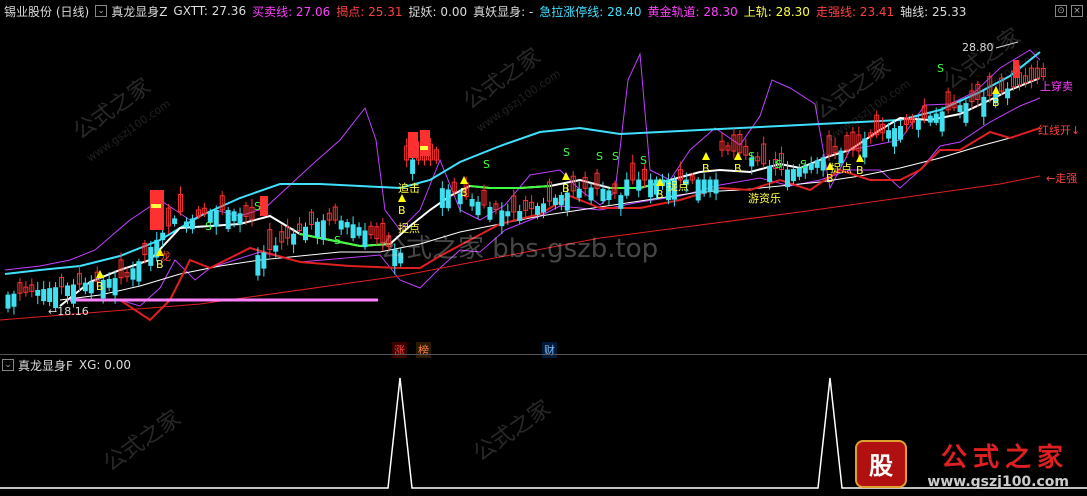  I want to click on sub-indicator-toggle: ⌄, so click(8, 365).